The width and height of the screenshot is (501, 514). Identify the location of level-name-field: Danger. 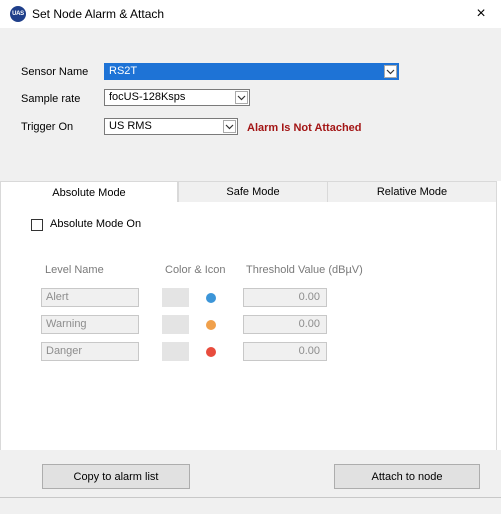
(90, 351).